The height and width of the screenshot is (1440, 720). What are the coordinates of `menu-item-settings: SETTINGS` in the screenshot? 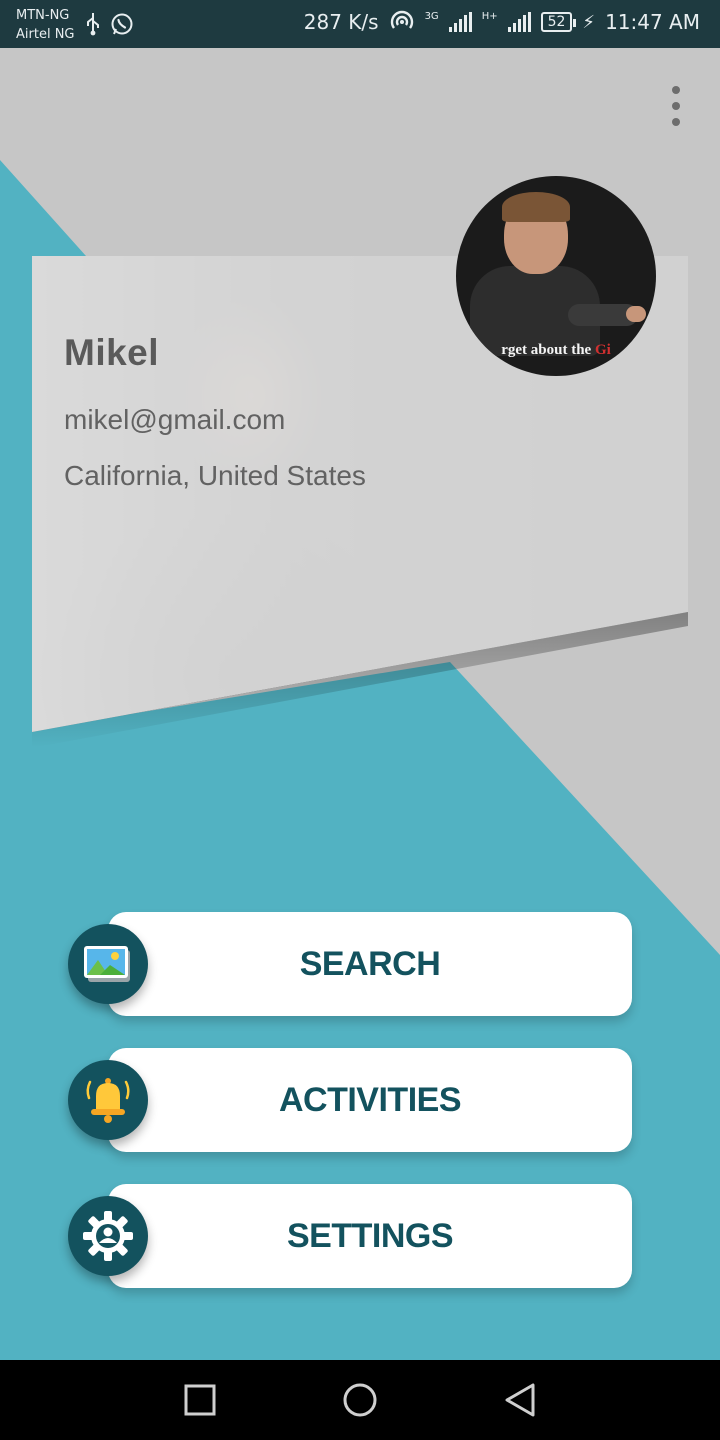 It's located at (351, 1236).